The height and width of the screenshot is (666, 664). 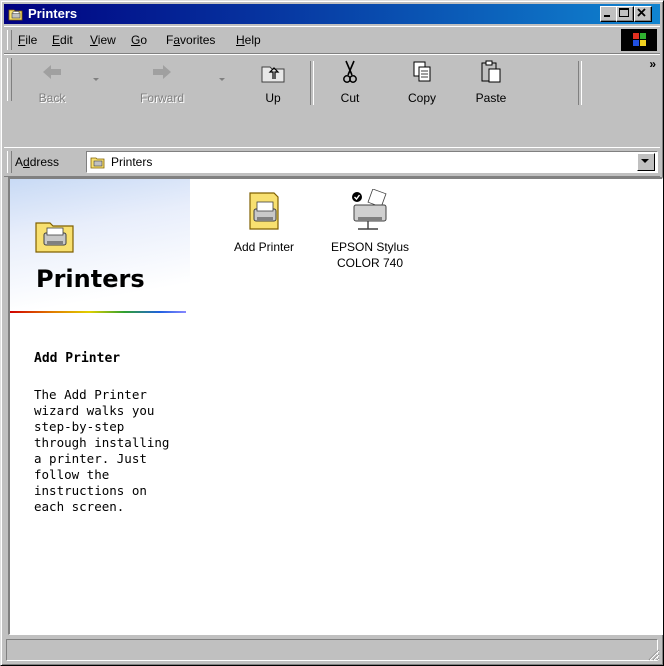 What do you see at coordinates (264, 211) in the screenshot?
I see `add-printer-icon` at bounding box center [264, 211].